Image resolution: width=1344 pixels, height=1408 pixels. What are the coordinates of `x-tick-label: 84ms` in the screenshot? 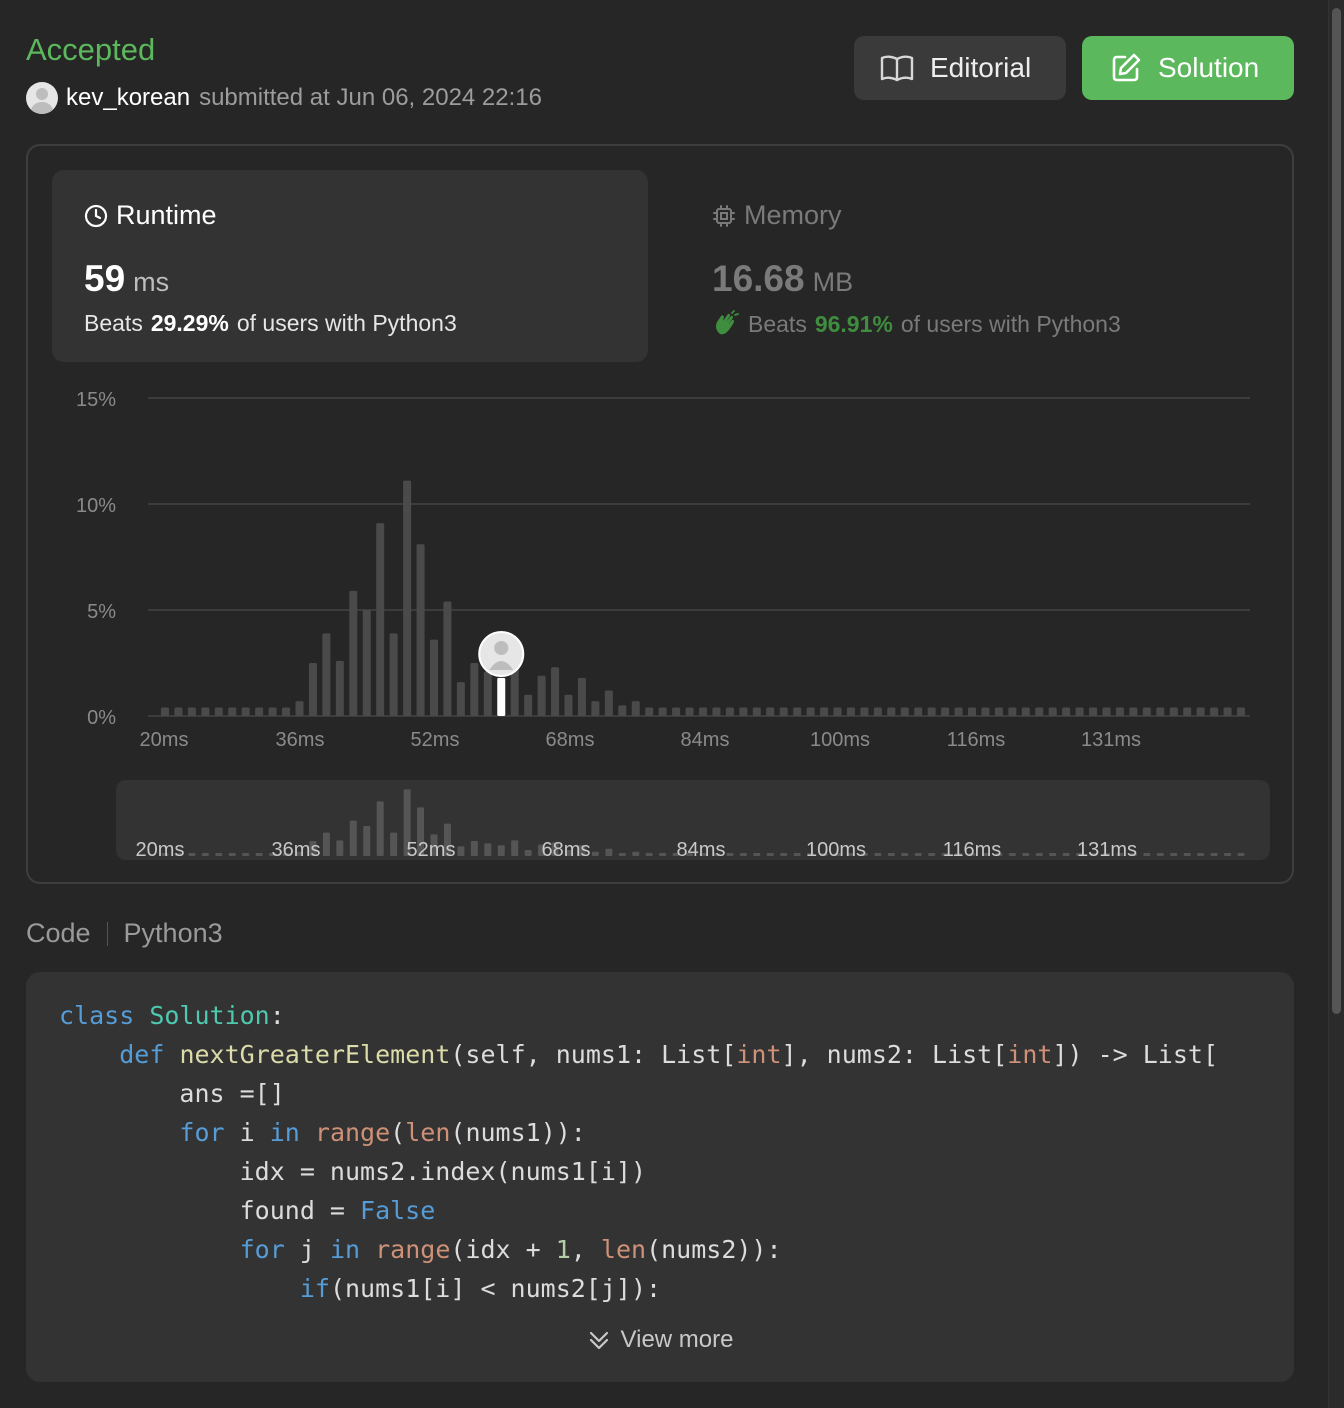 It's located at (705, 740).